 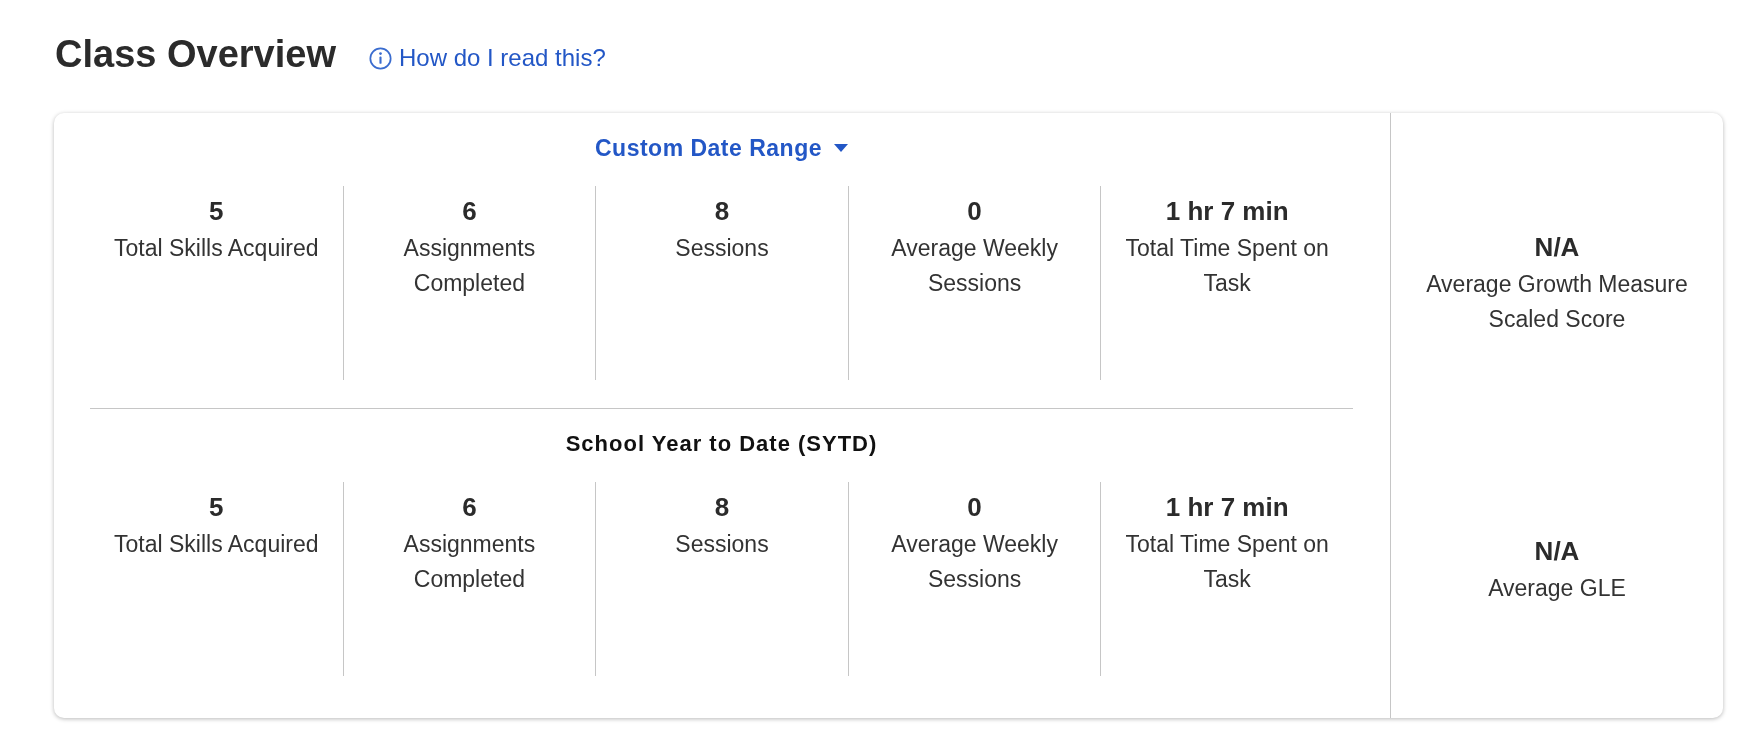 I want to click on score-label: Average Growth Measure Scaled Score, so click(x=1557, y=302).